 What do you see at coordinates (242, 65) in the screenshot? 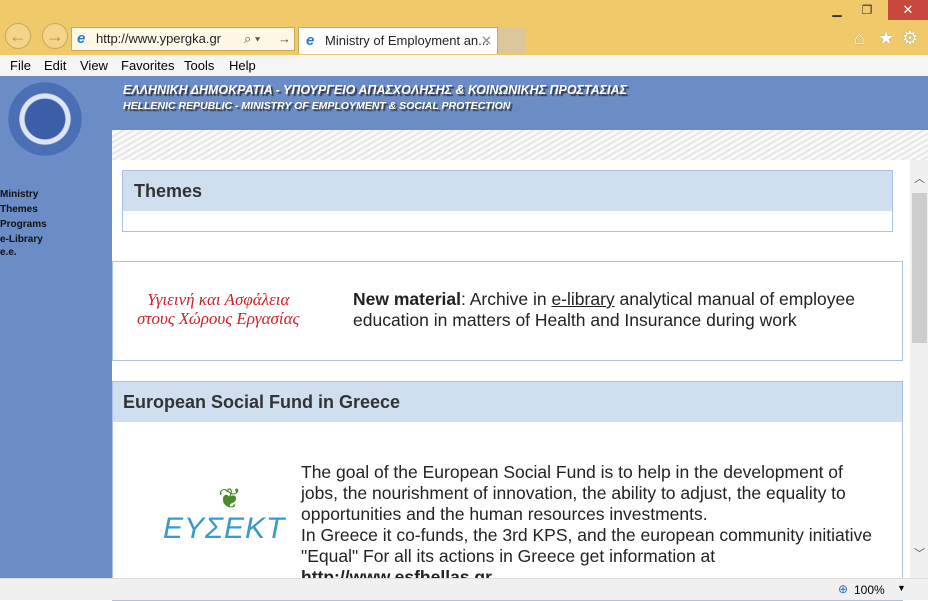
I see `menu-help: Help` at bounding box center [242, 65].